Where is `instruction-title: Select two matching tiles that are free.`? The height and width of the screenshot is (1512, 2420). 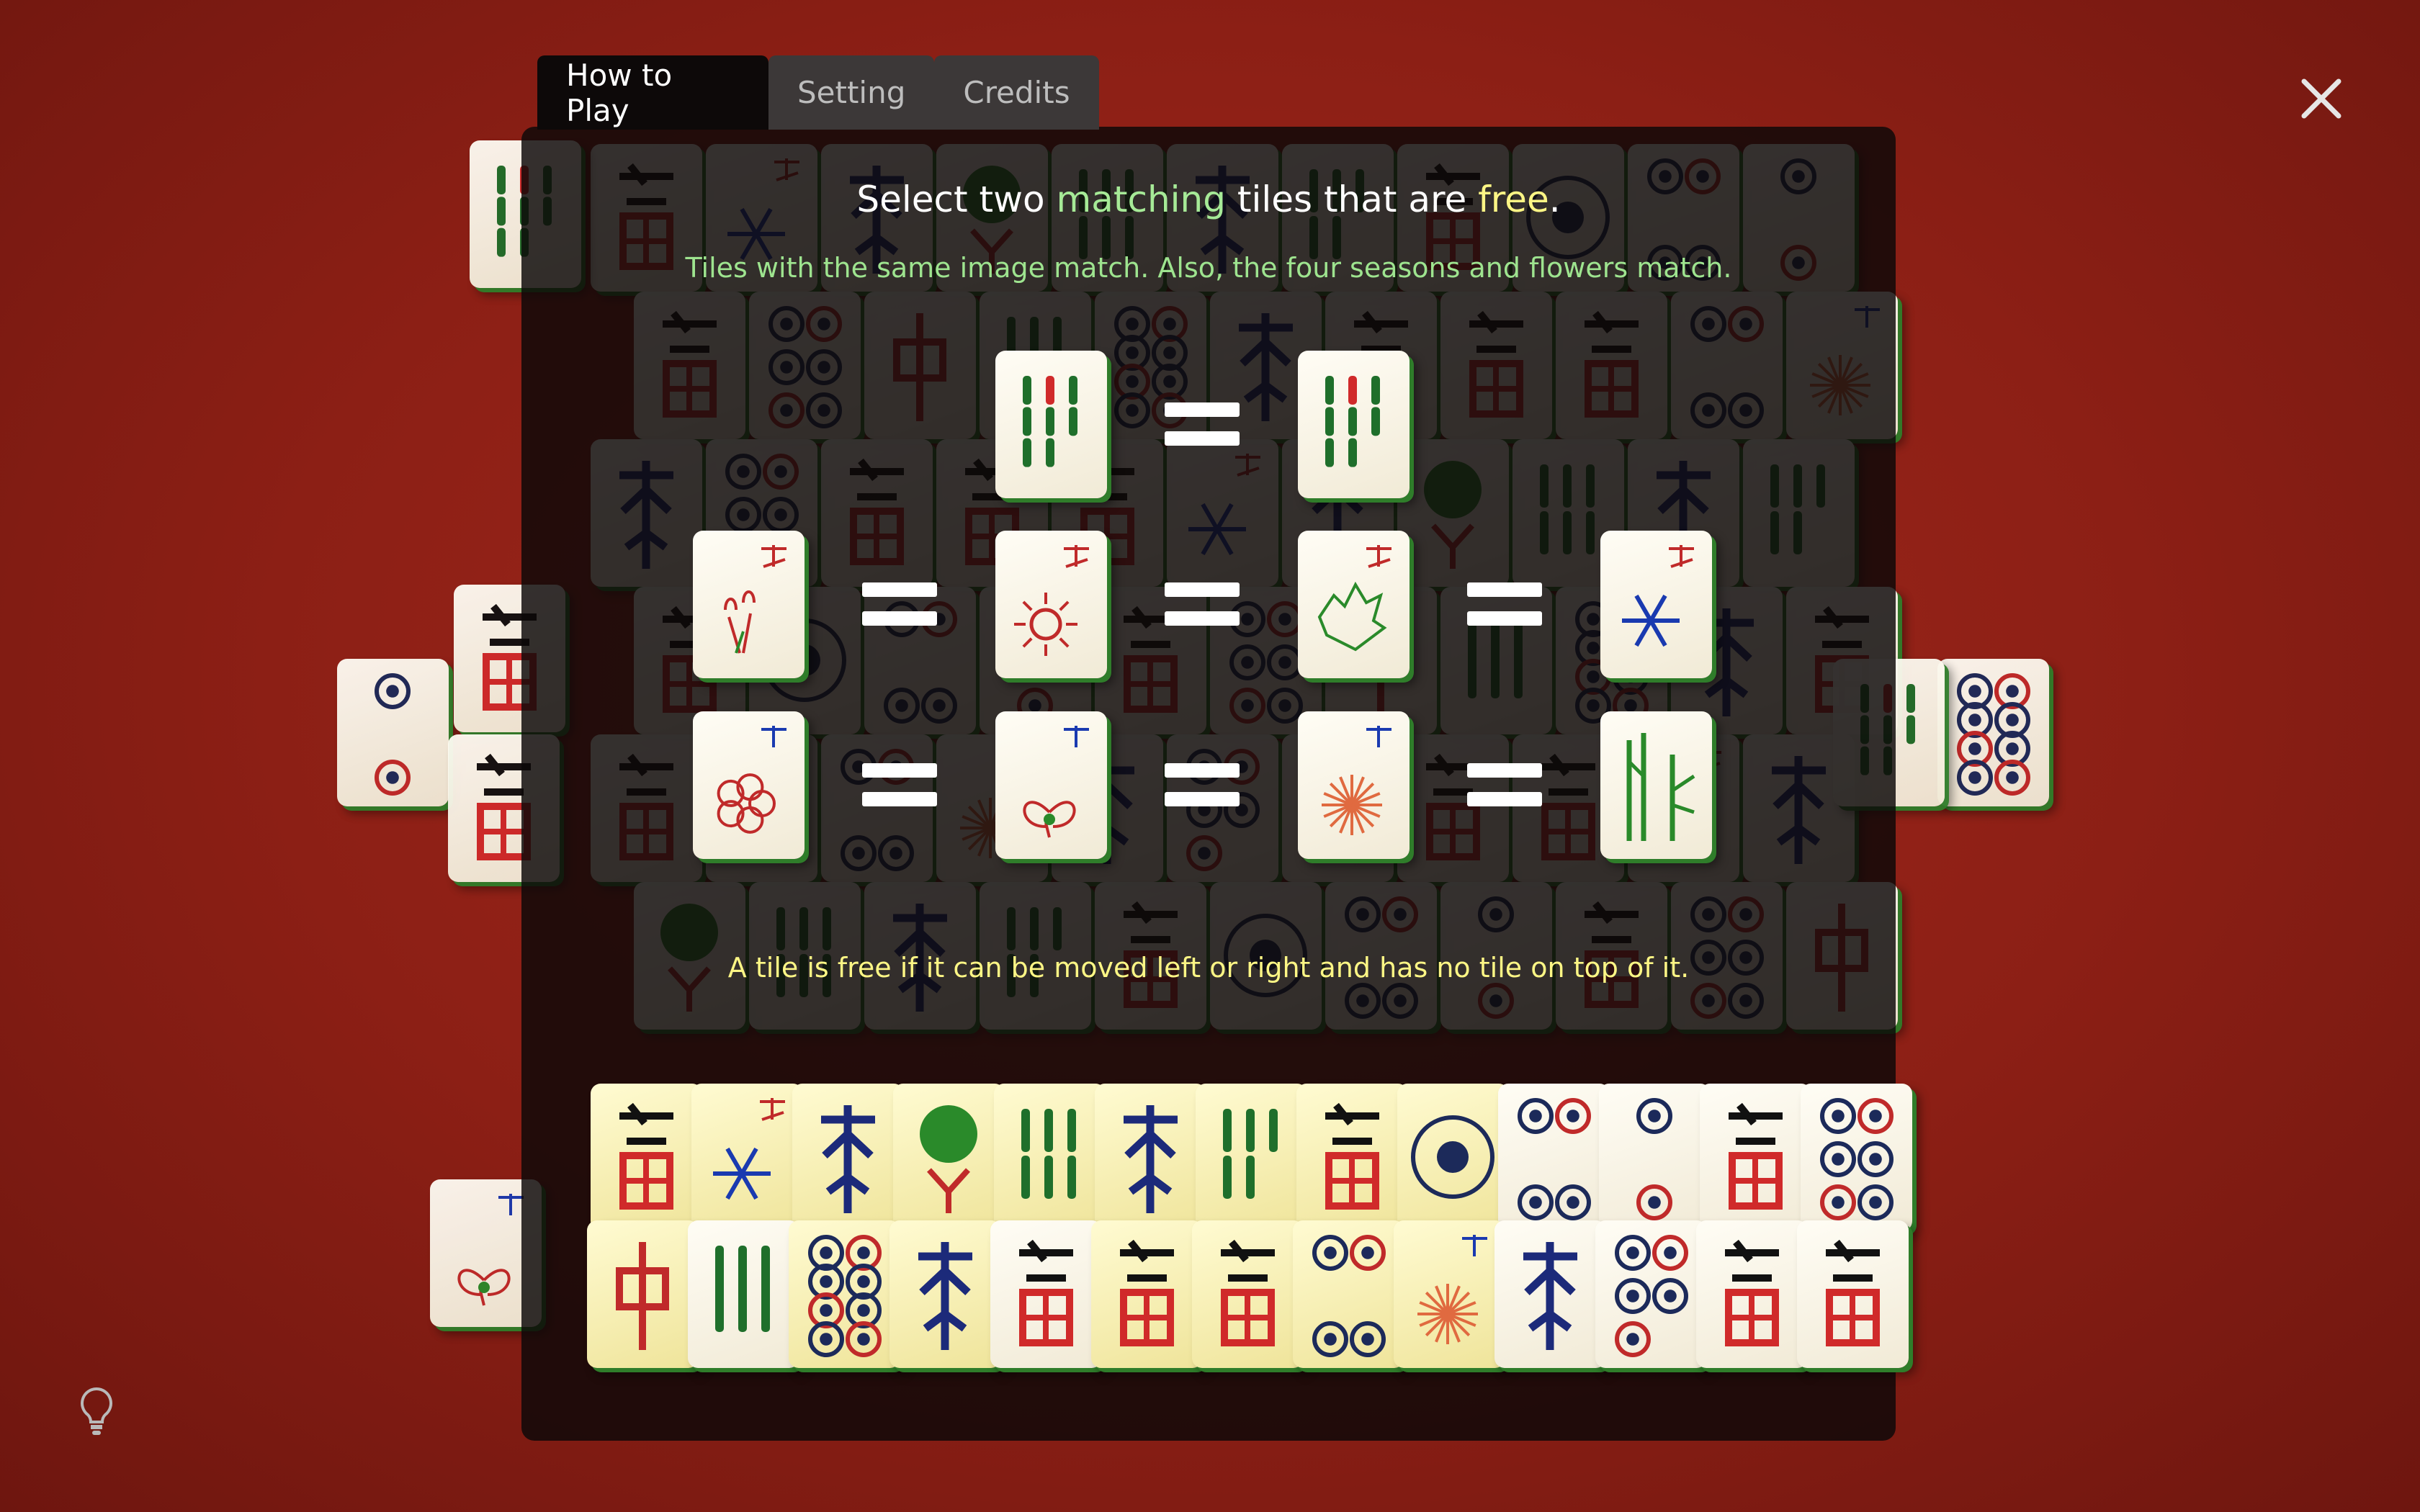
instruction-title: Select two matching tiles that are free. is located at coordinates (1208, 199).